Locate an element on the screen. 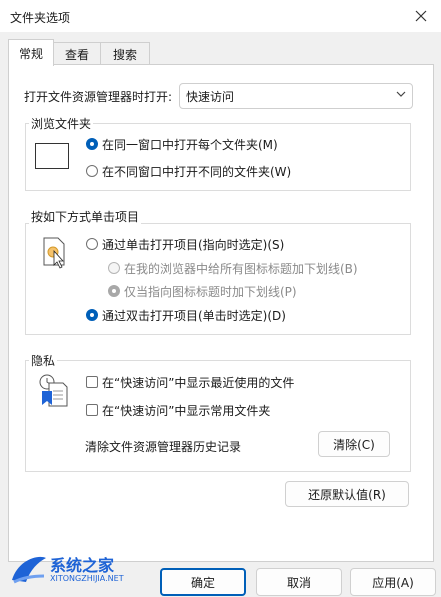  underline-always-label: 在我的浏览器中给所有图标标题加下划线(B) is located at coordinates (241, 269).